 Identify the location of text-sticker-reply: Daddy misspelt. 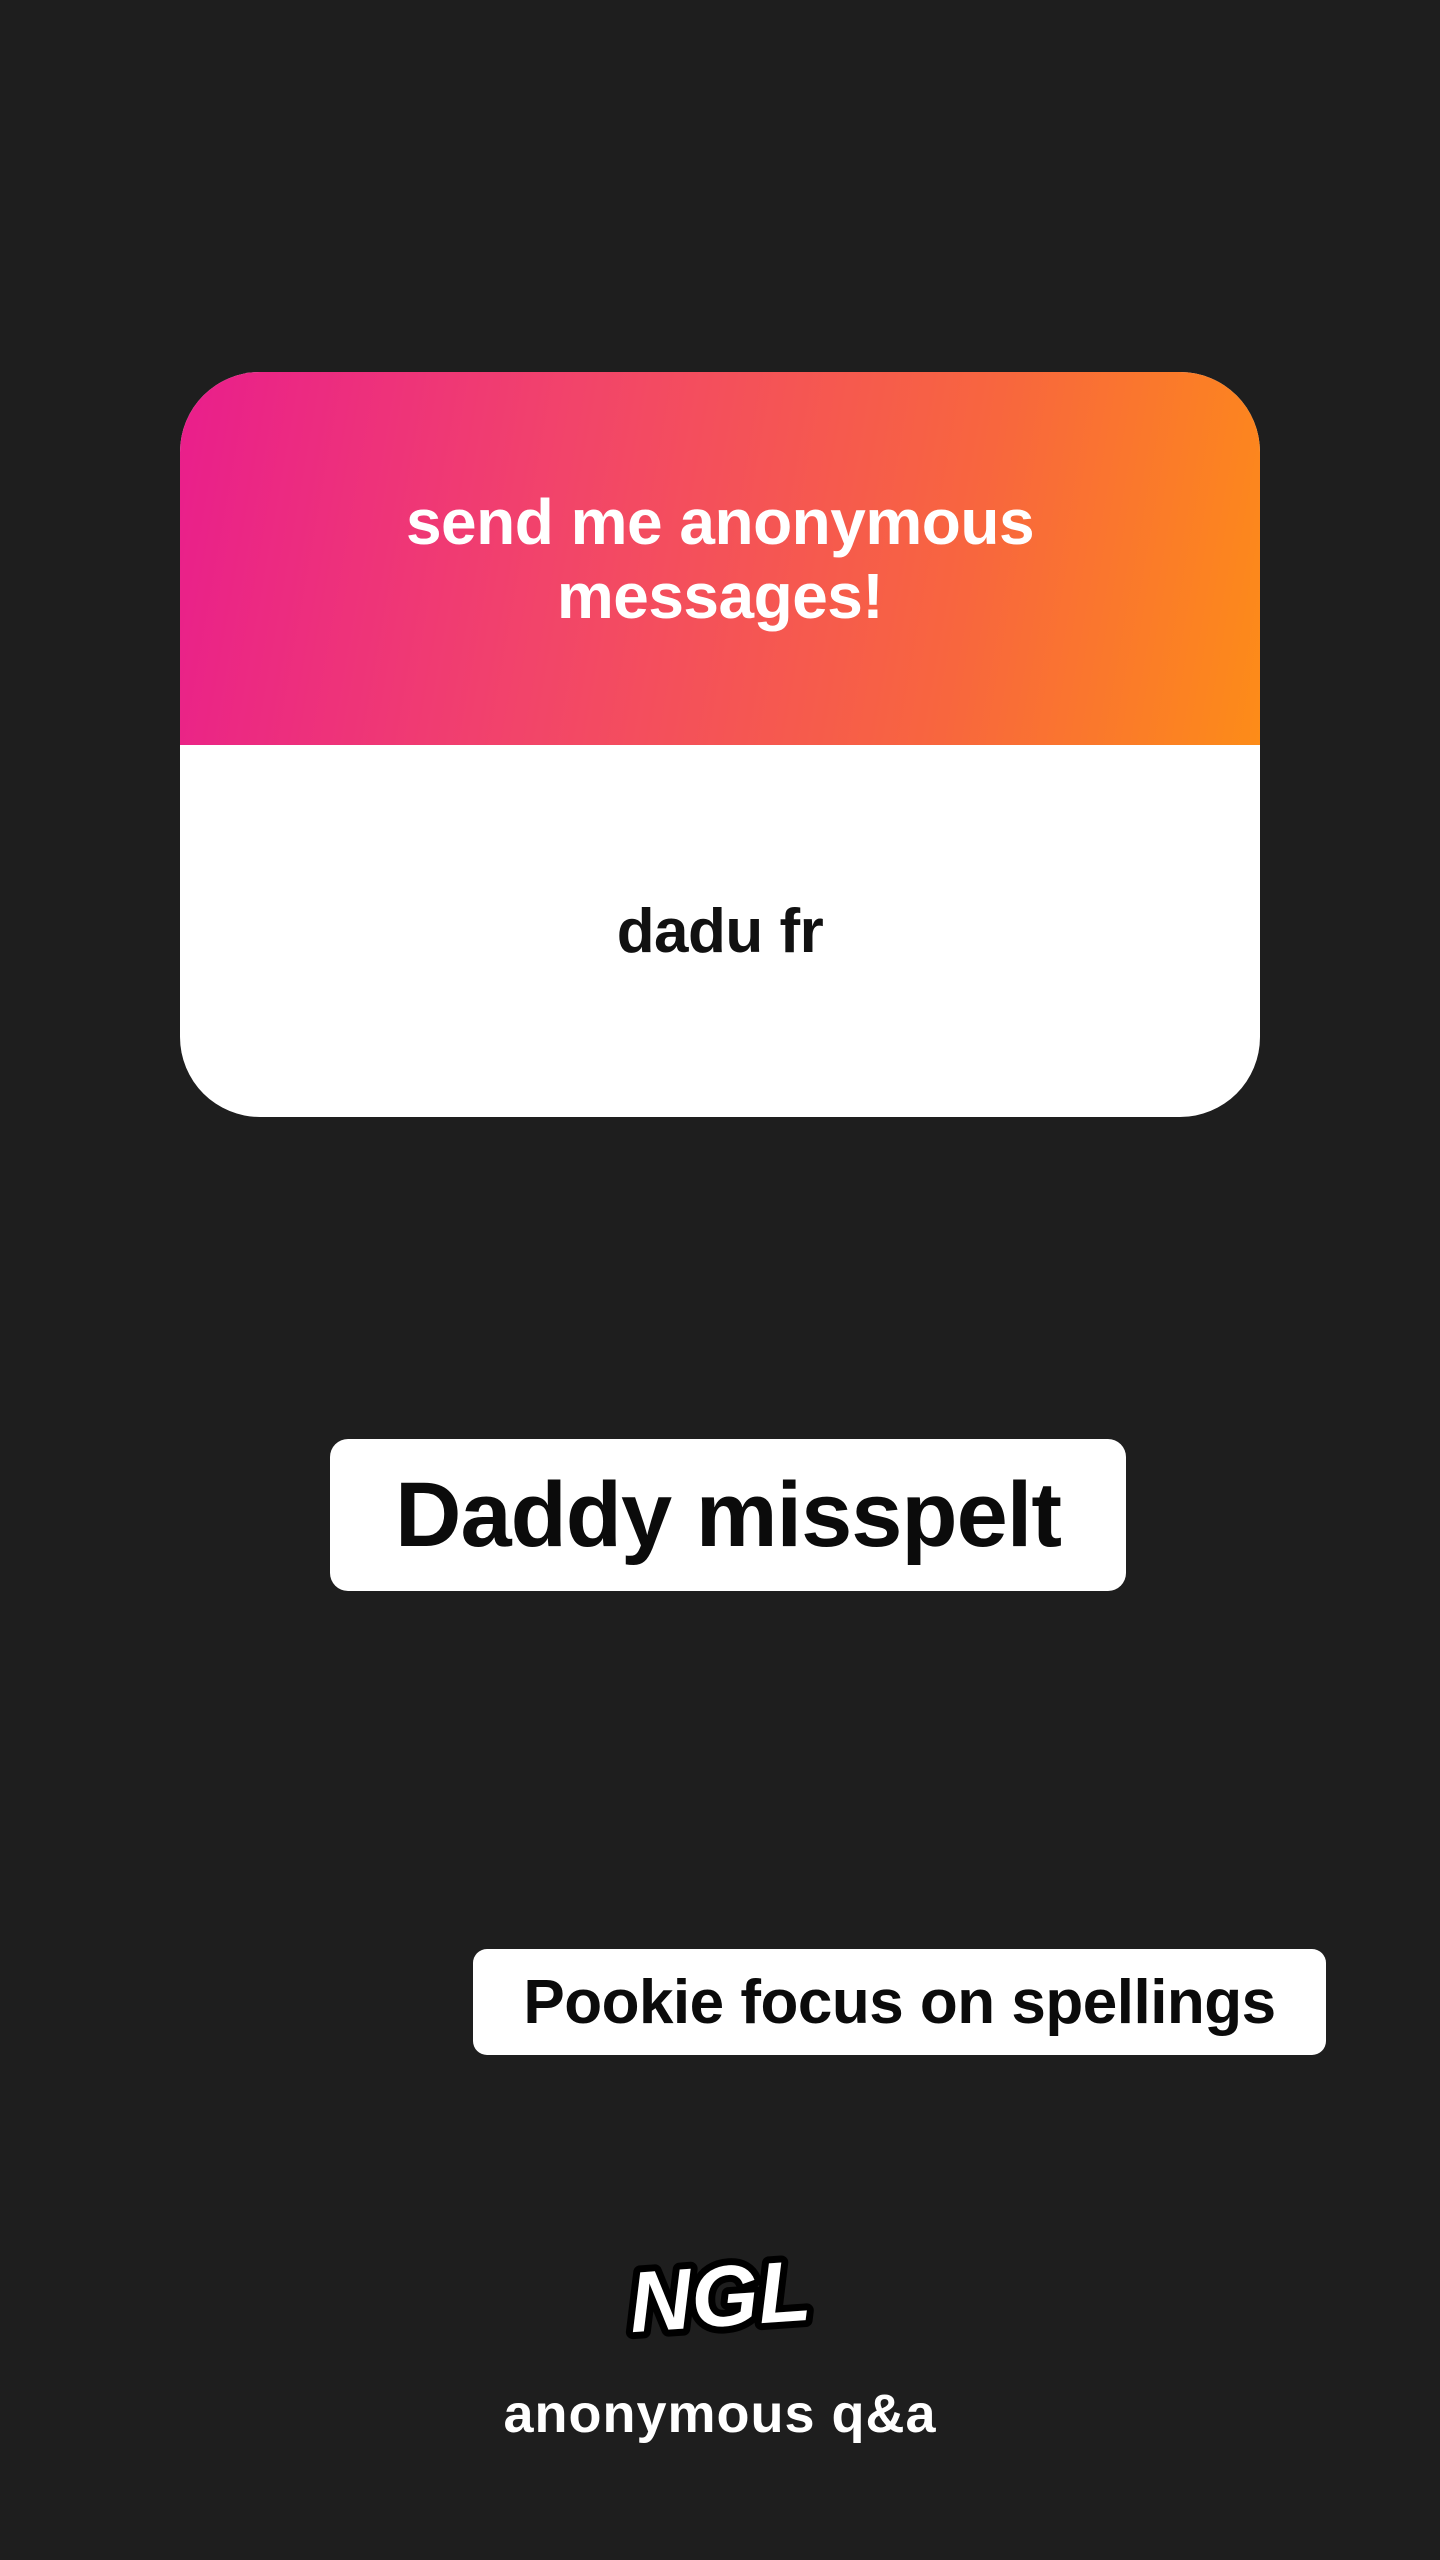
(728, 1515).